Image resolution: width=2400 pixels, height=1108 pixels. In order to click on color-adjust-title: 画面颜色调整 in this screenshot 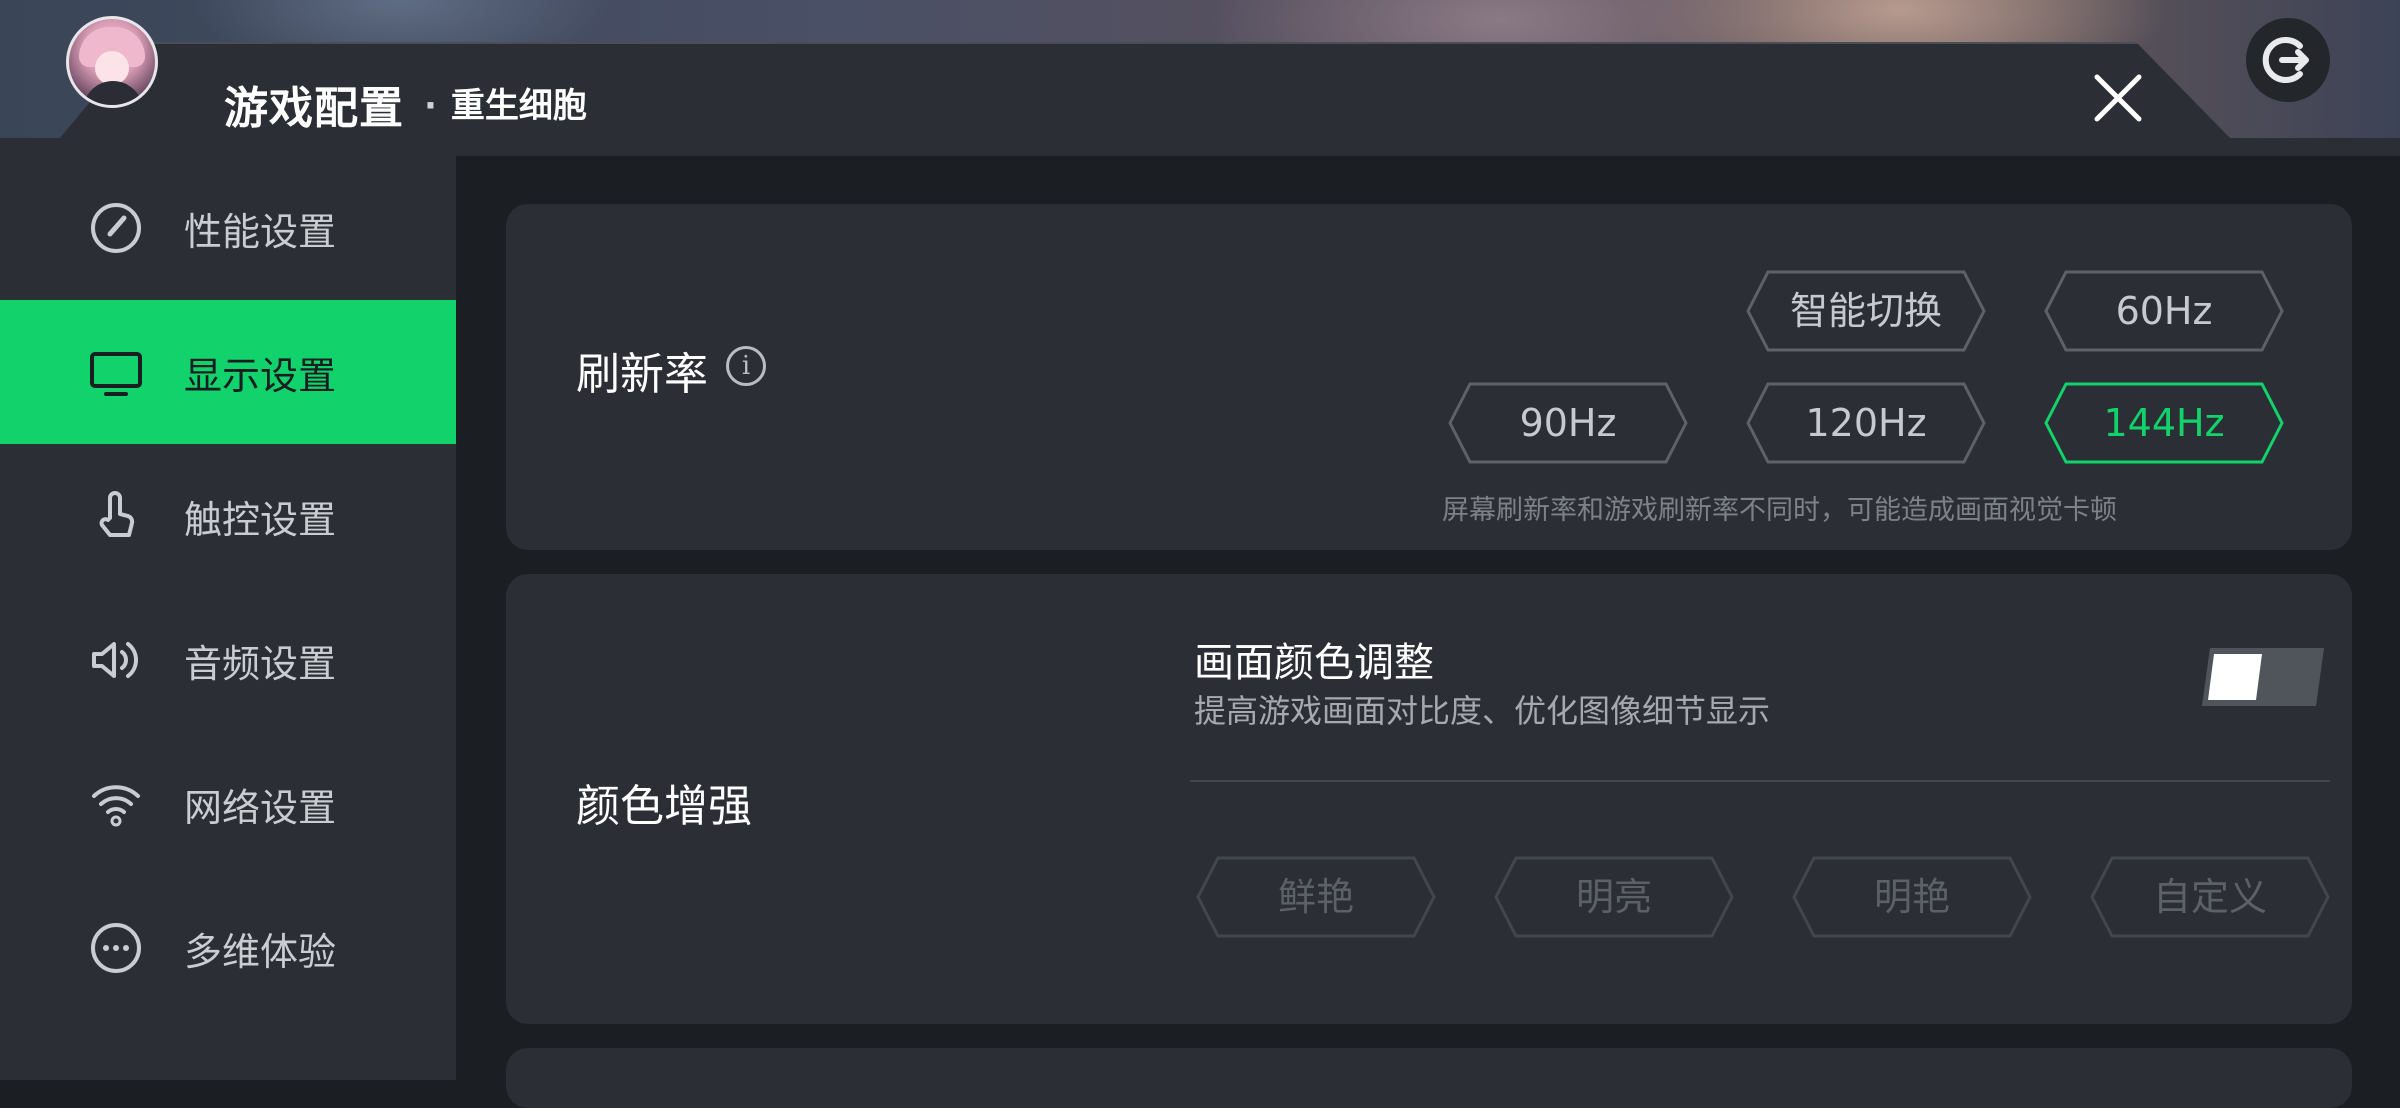, I will do `click(1314, 663)`.